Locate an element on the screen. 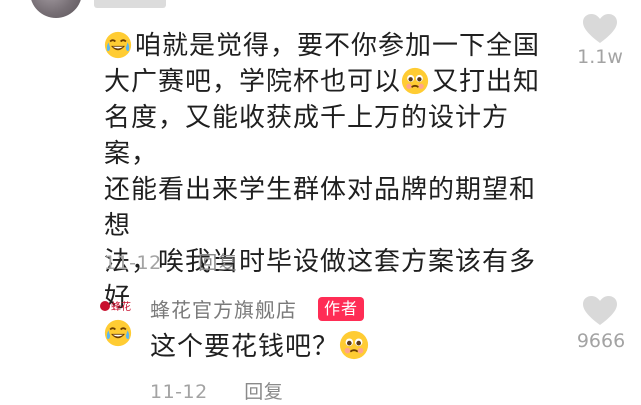 The height and width of the screenshot is (405, 641). comment-like-count: 1.1w is located at coordinates (600, 57).